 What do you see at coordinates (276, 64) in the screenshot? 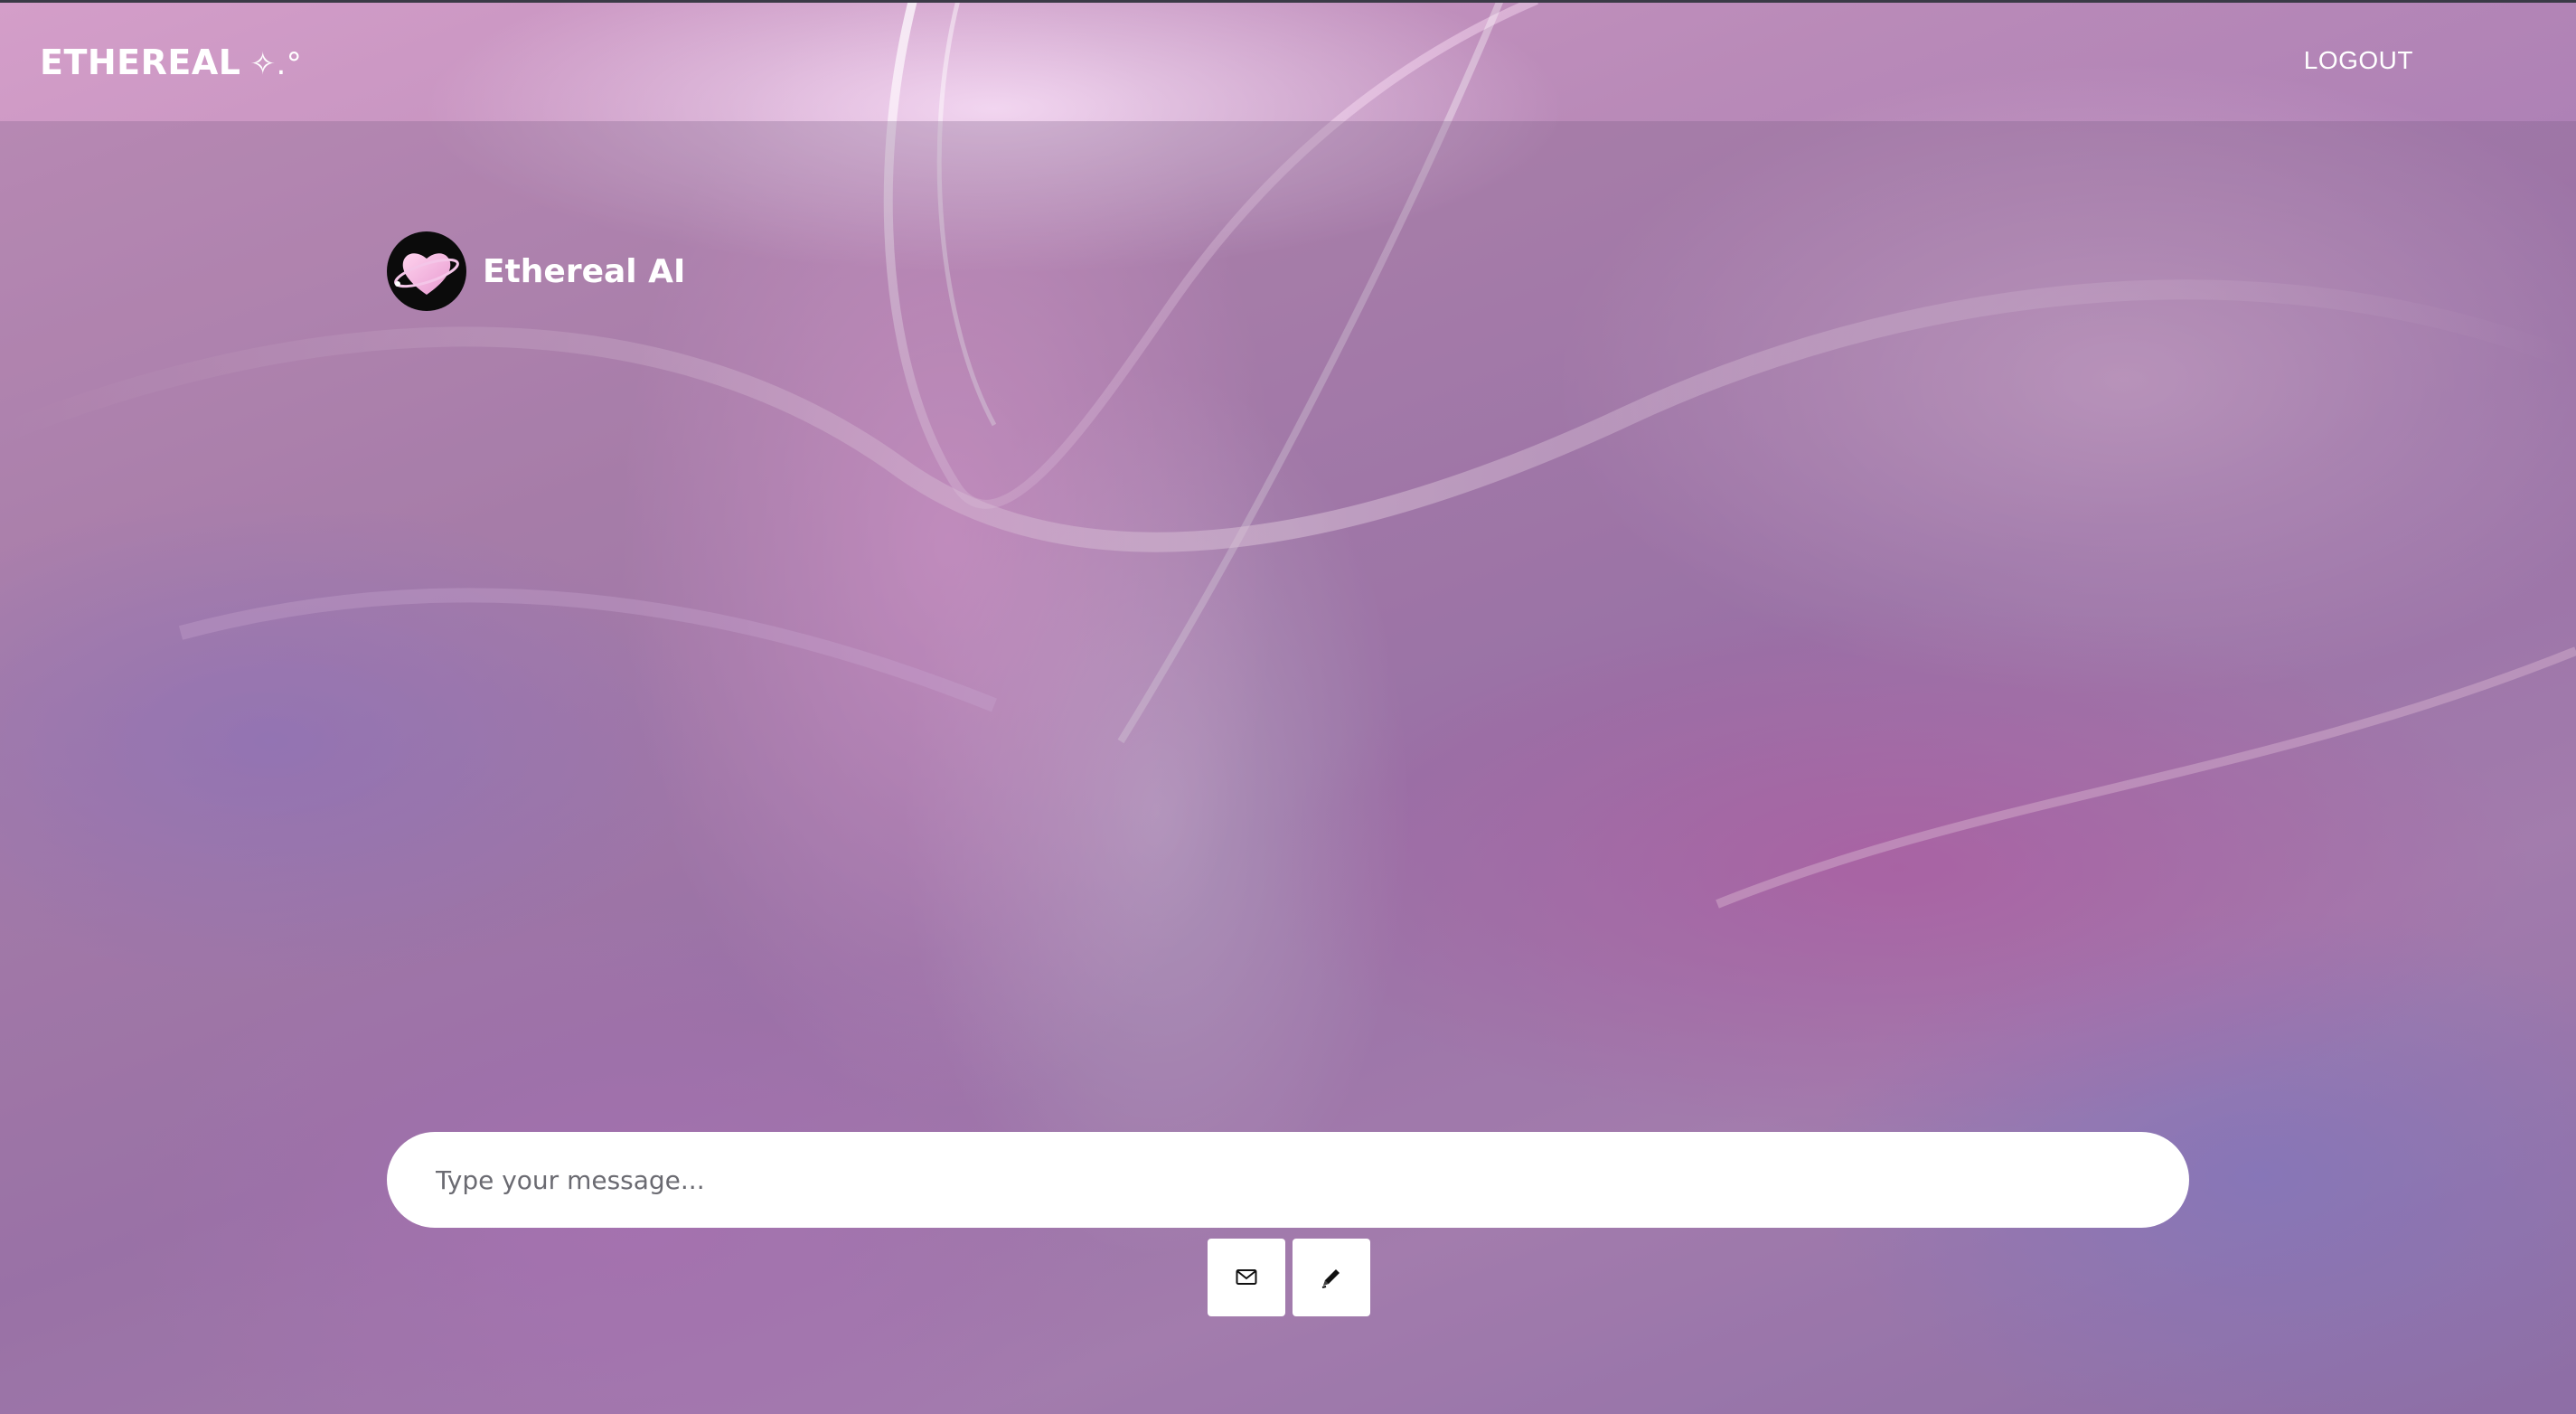
I see `sparkle-icon: ✧.°` at bounding box center [276, 64].